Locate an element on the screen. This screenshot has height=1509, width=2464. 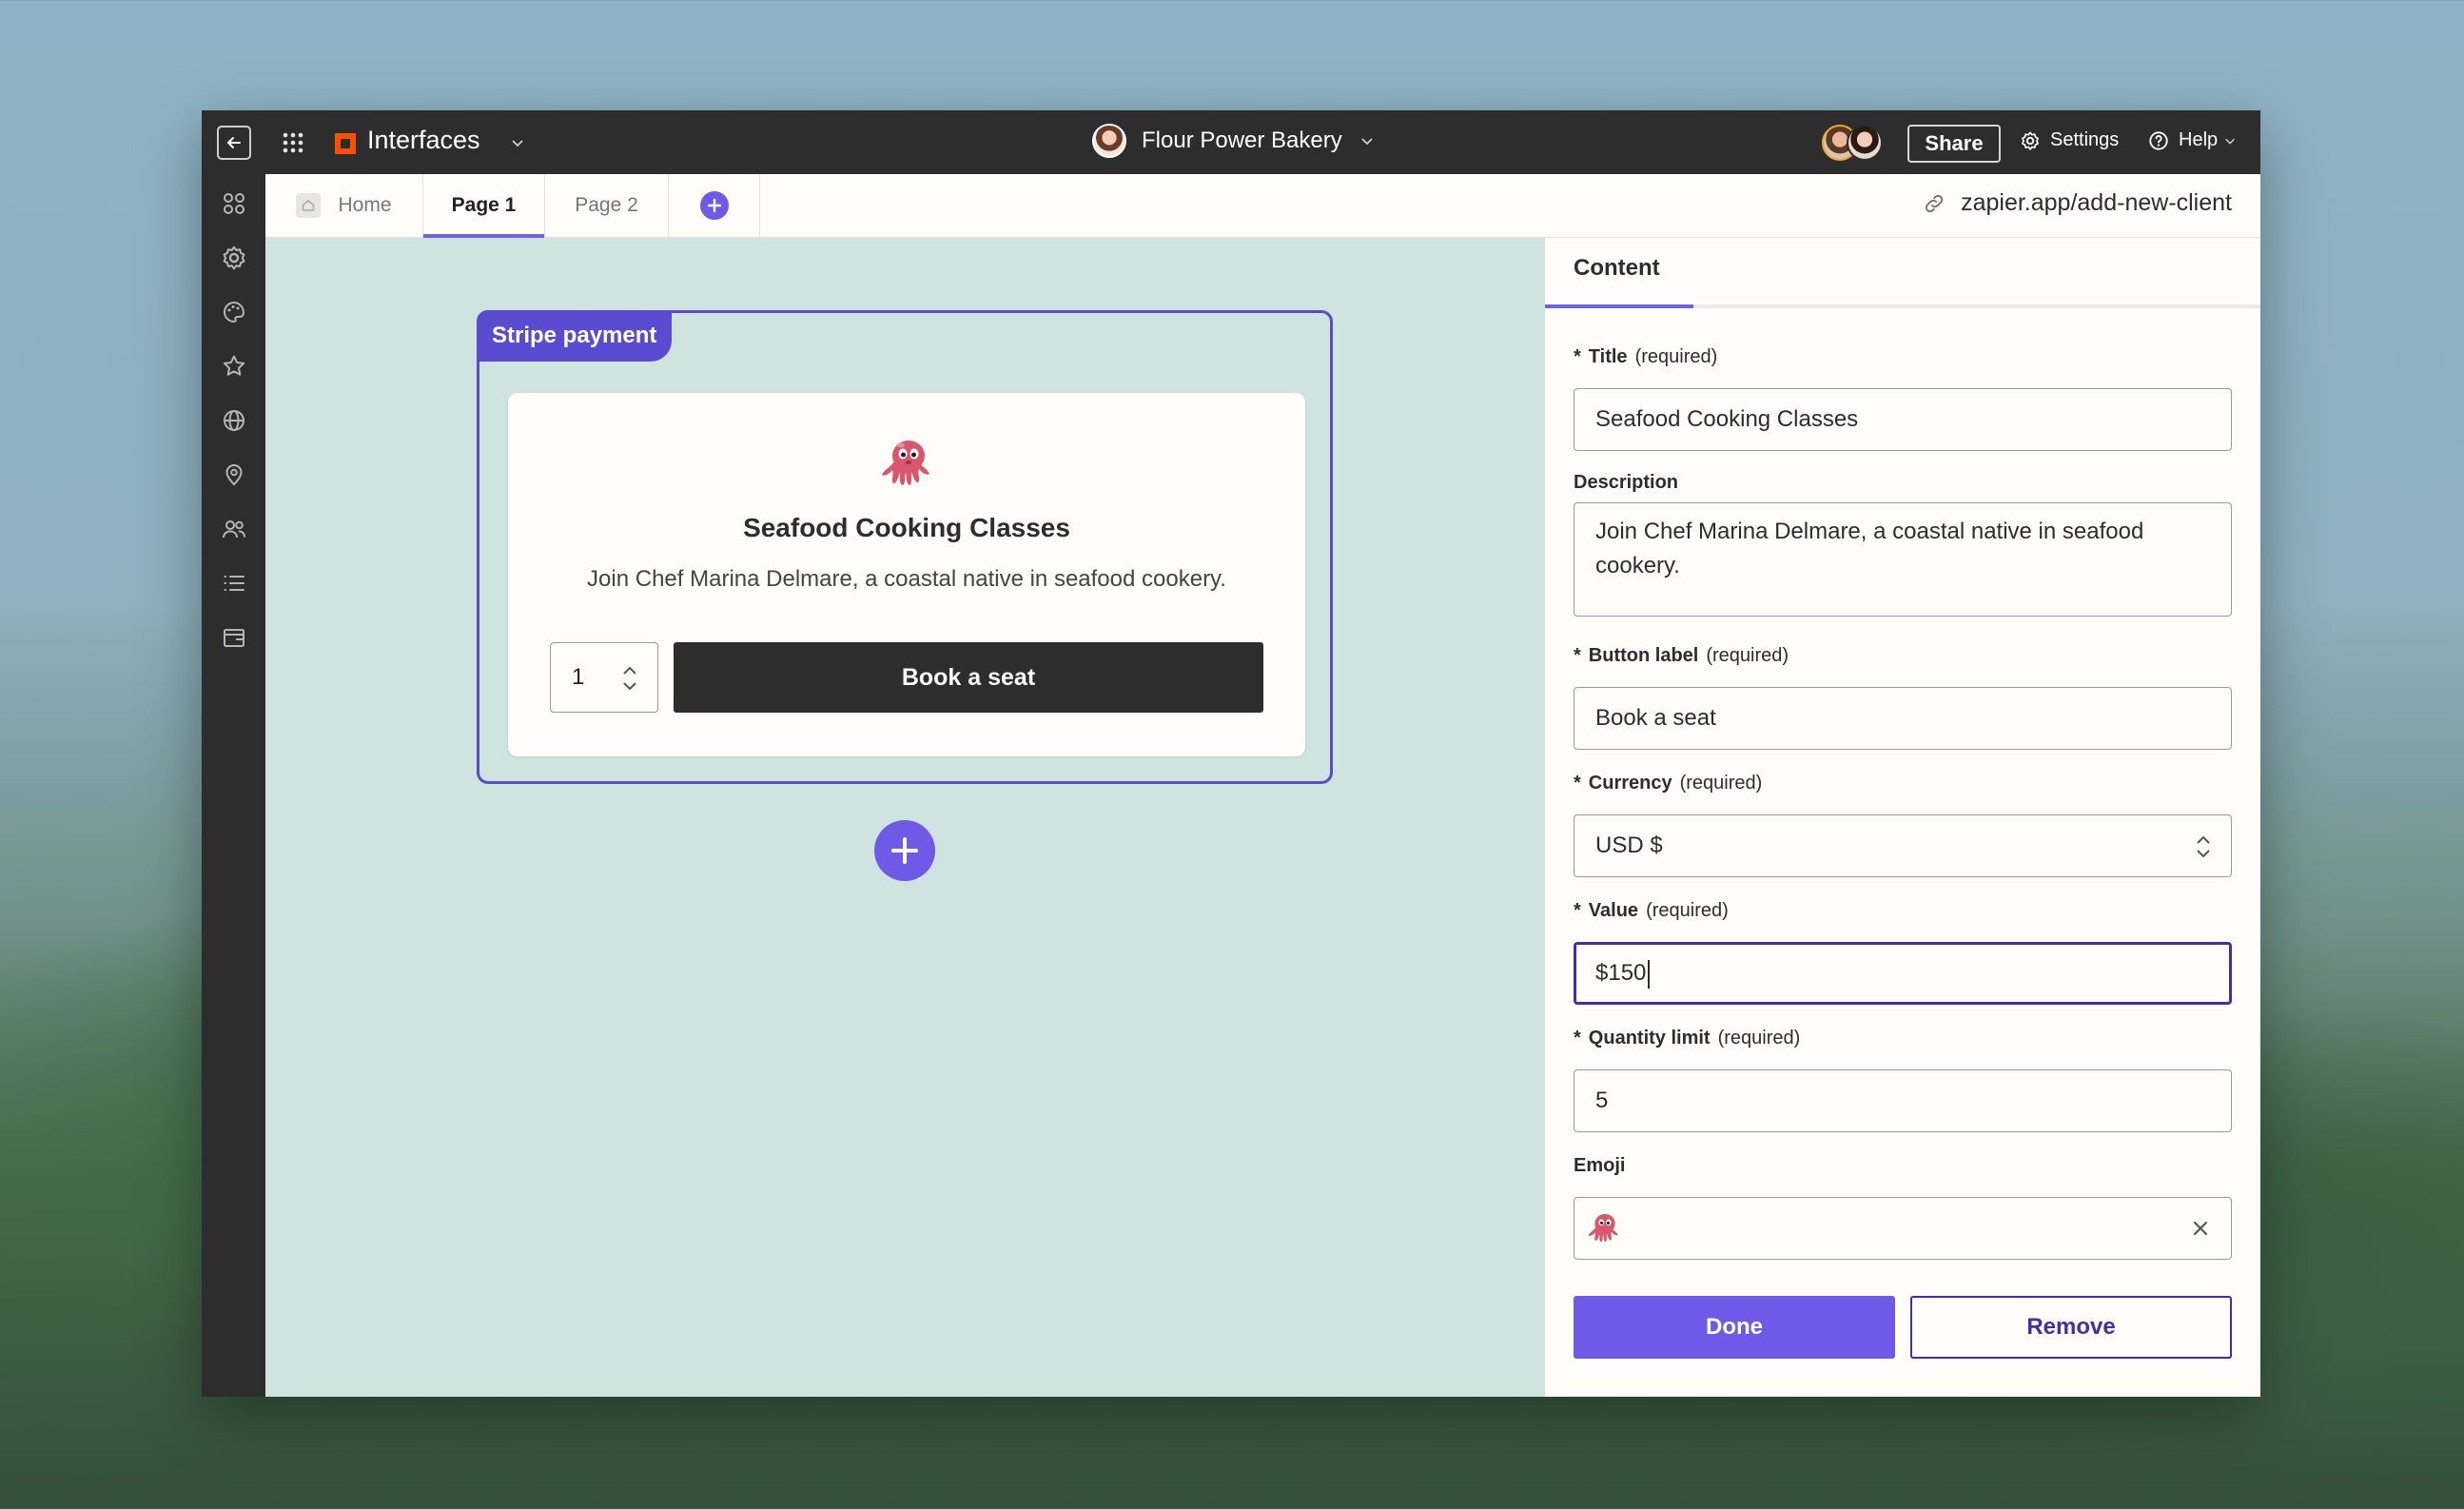
collaborator-avatars is located at coordinates (1855, 144).